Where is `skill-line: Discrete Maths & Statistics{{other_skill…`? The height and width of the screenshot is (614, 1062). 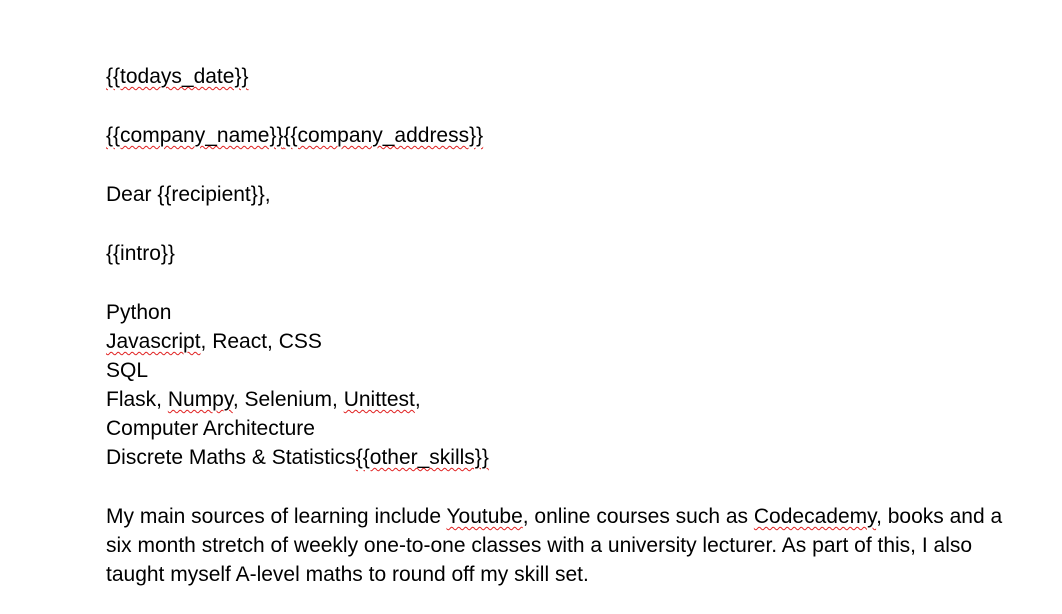
skill-line: Discrete Maths & Statistics{{other_skill… is located at coordinates (556, 457).